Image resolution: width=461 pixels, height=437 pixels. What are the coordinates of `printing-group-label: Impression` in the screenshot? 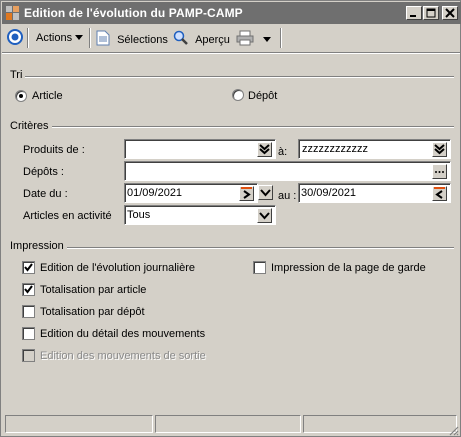 It's located at (38, 246).